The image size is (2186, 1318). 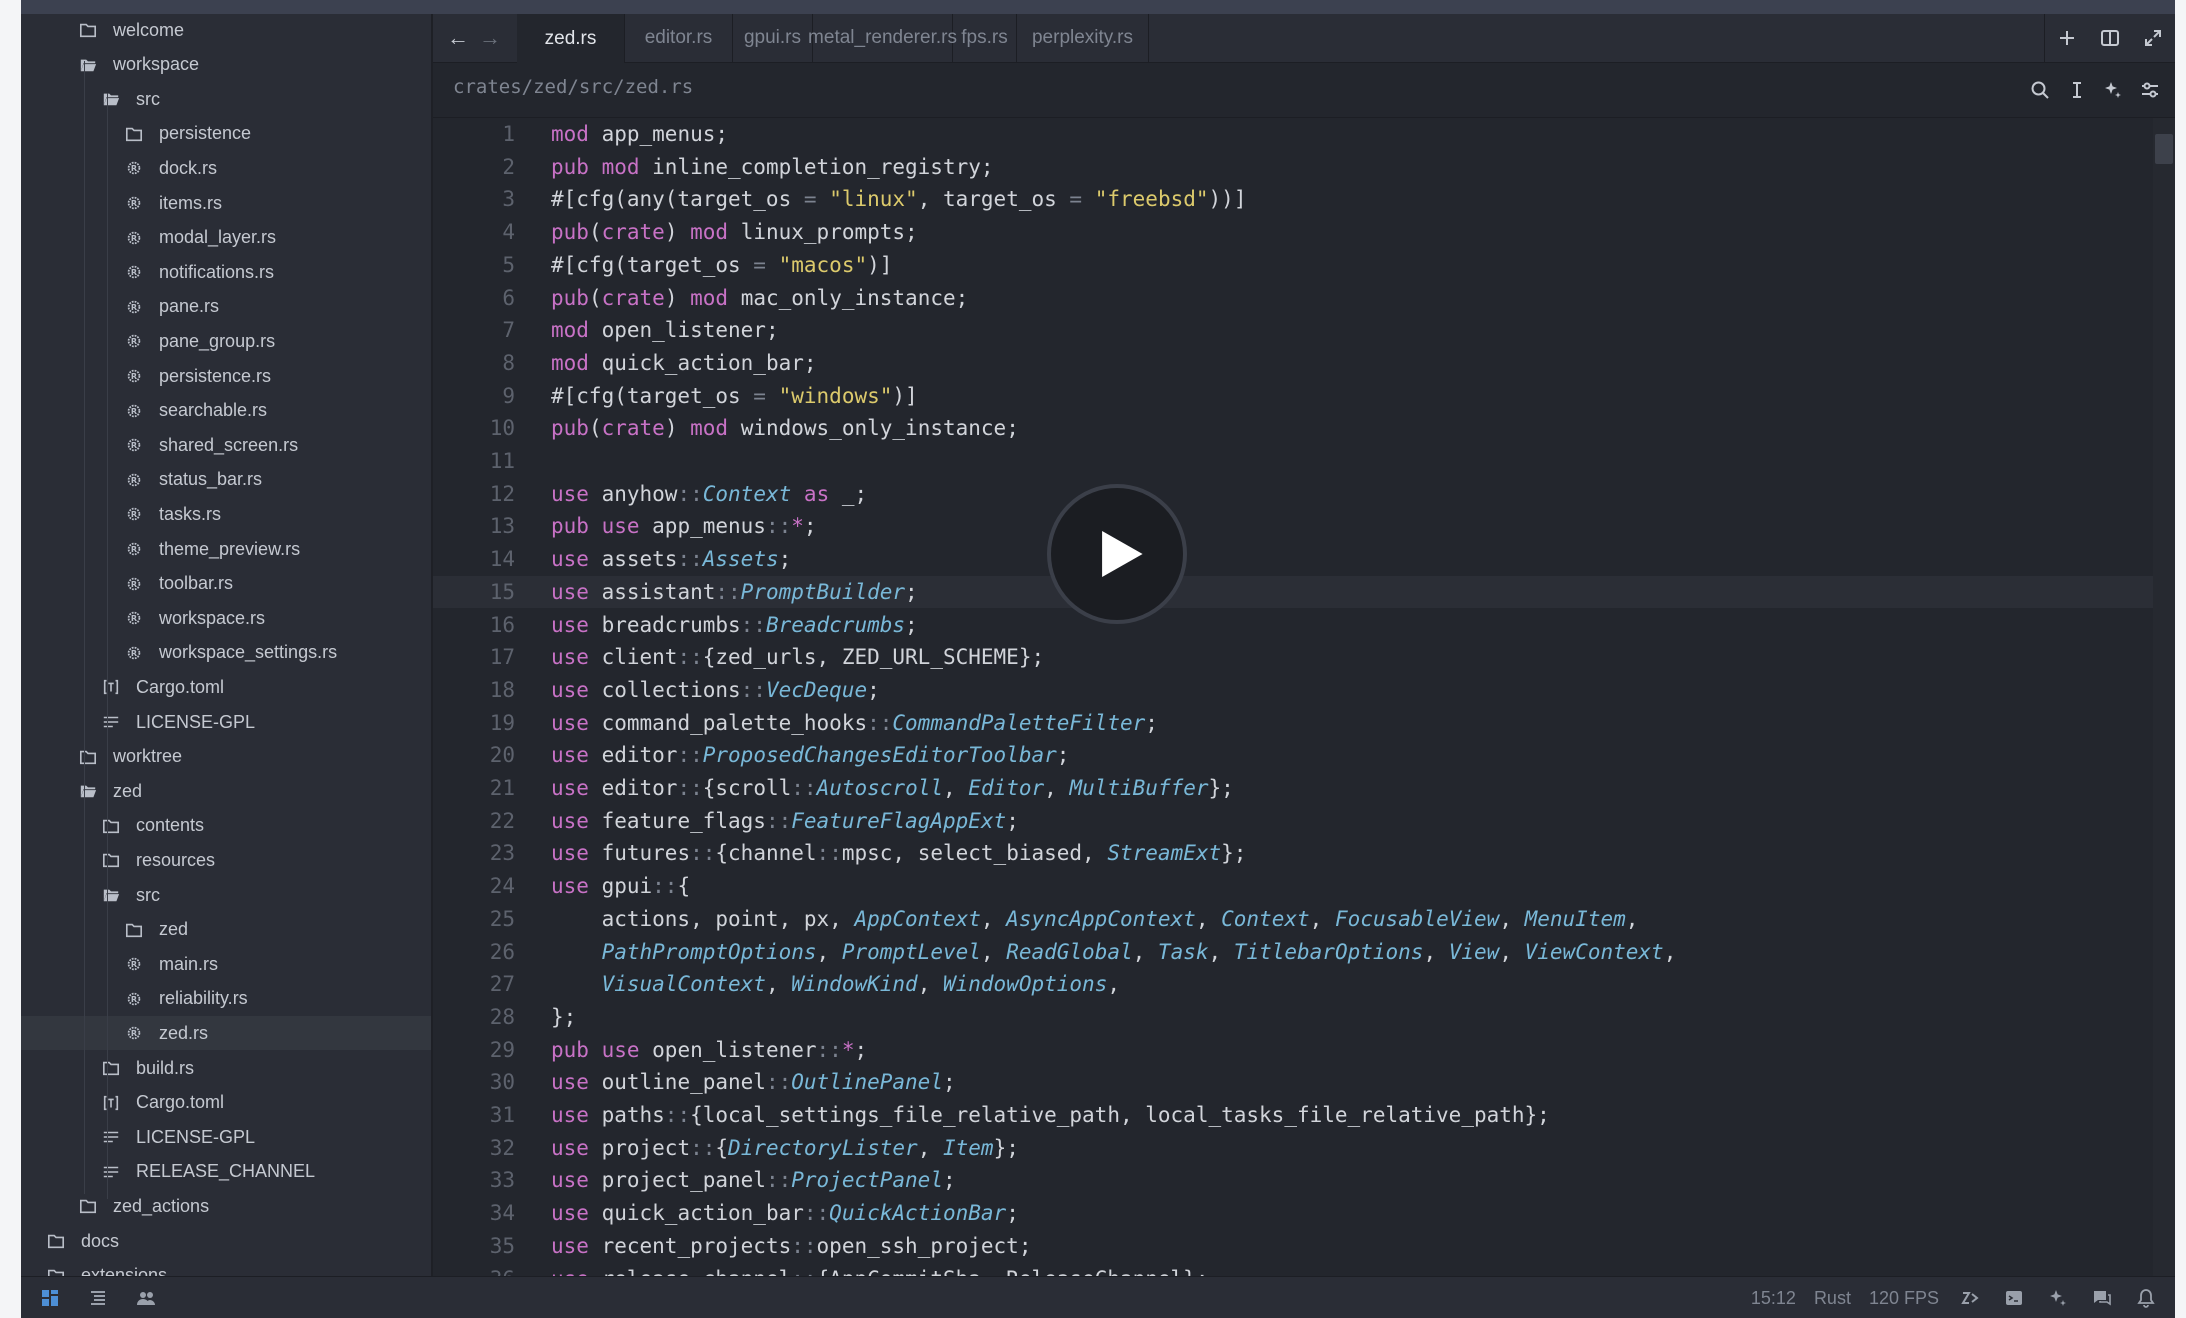 I want to click on maximize-icon, so click(x=2153, y=38).